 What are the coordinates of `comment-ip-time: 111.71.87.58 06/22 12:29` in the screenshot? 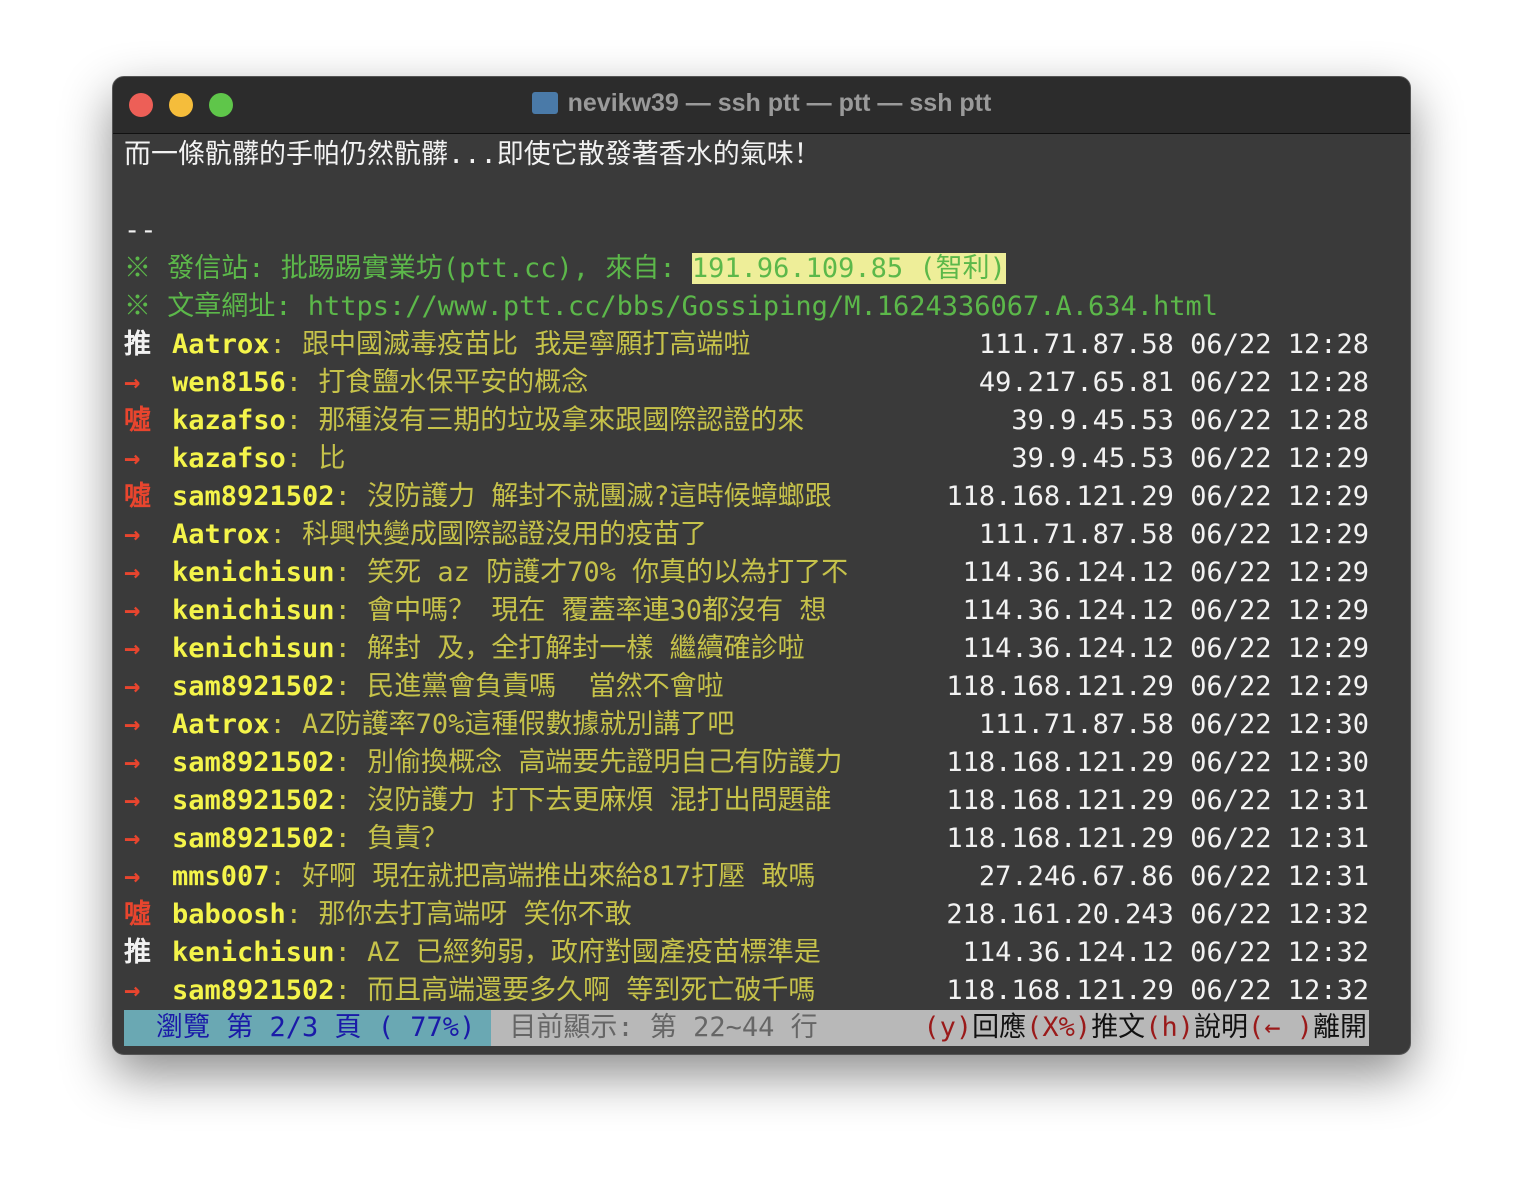 It's located at (1173, 534).